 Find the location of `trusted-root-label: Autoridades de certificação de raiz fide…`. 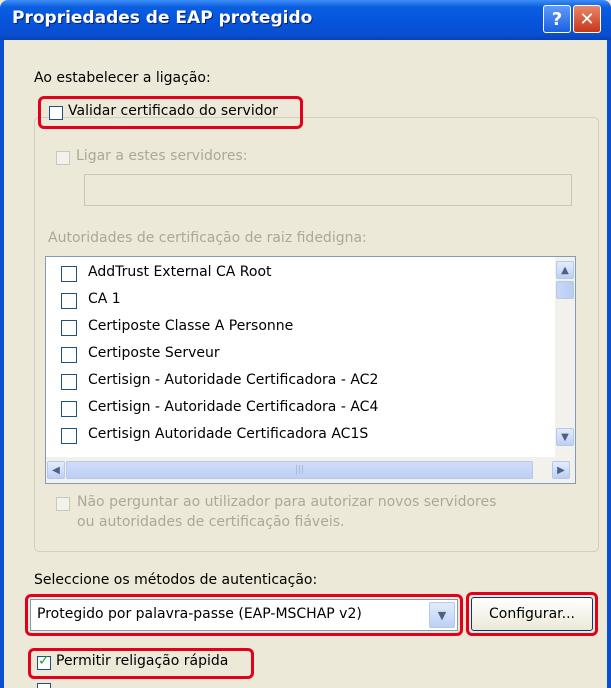

trusted-root-label: Autoridades de certificação de raiz fide… is located at coordinates (207, 238).